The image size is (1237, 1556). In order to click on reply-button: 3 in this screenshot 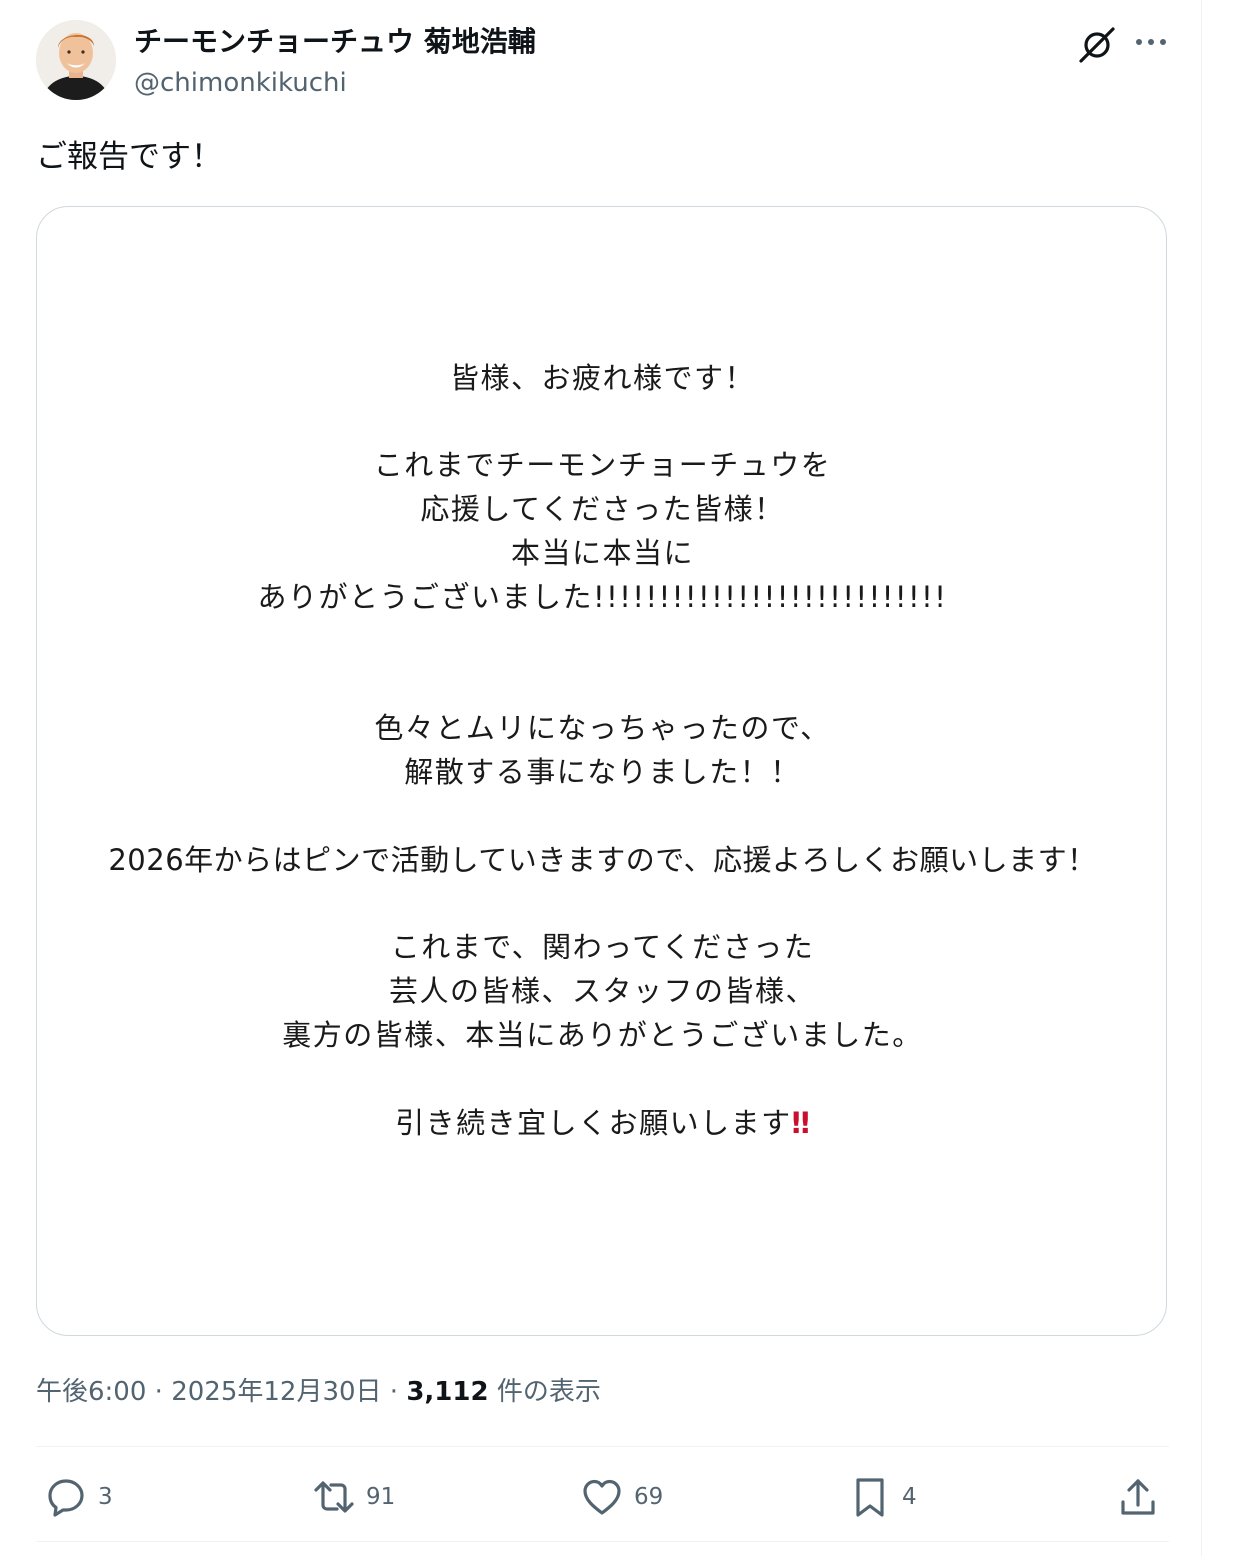, I will do `click(78, 1497)`.